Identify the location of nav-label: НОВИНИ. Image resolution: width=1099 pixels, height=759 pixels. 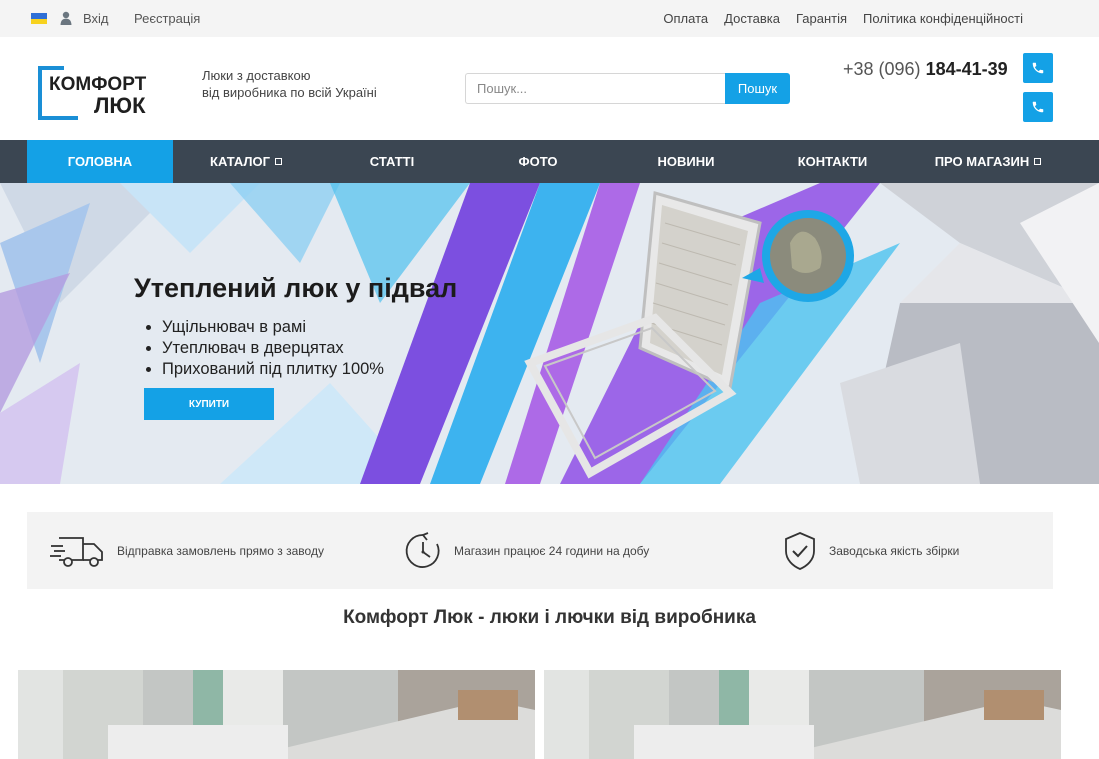
(686, 161).